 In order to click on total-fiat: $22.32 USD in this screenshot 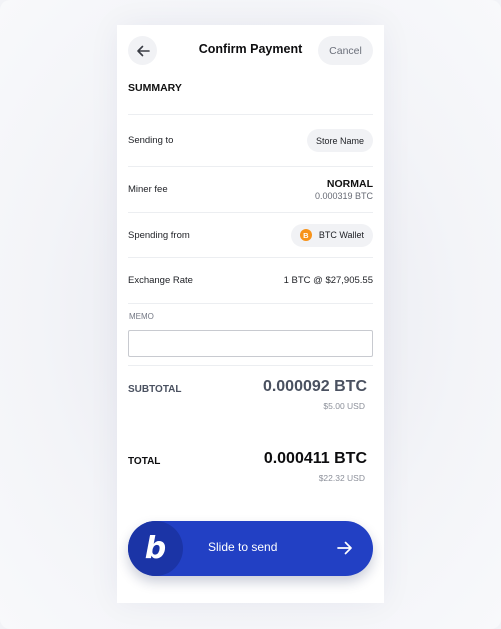, I will do `click(341, 478)`.